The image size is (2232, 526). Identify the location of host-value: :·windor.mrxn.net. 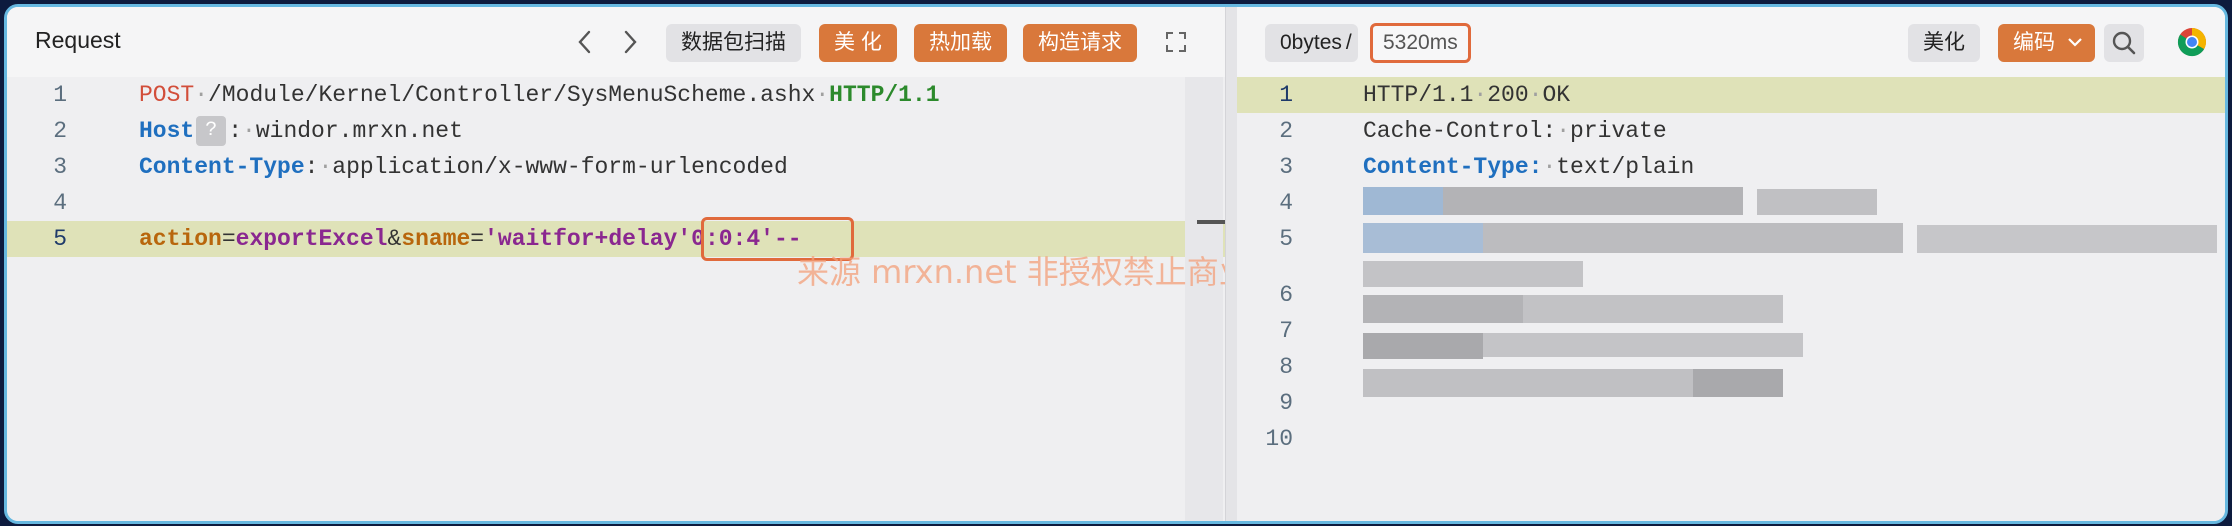
(345, 131).